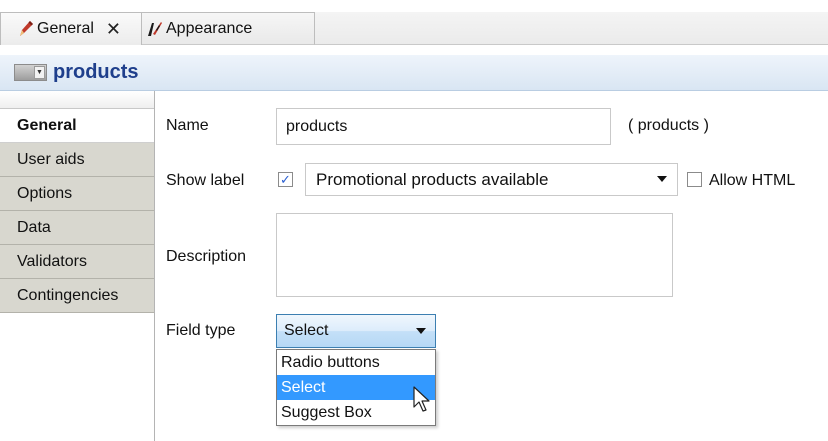  I want to click on sidebar-item-user-aids: User aids, so click(77, 160).